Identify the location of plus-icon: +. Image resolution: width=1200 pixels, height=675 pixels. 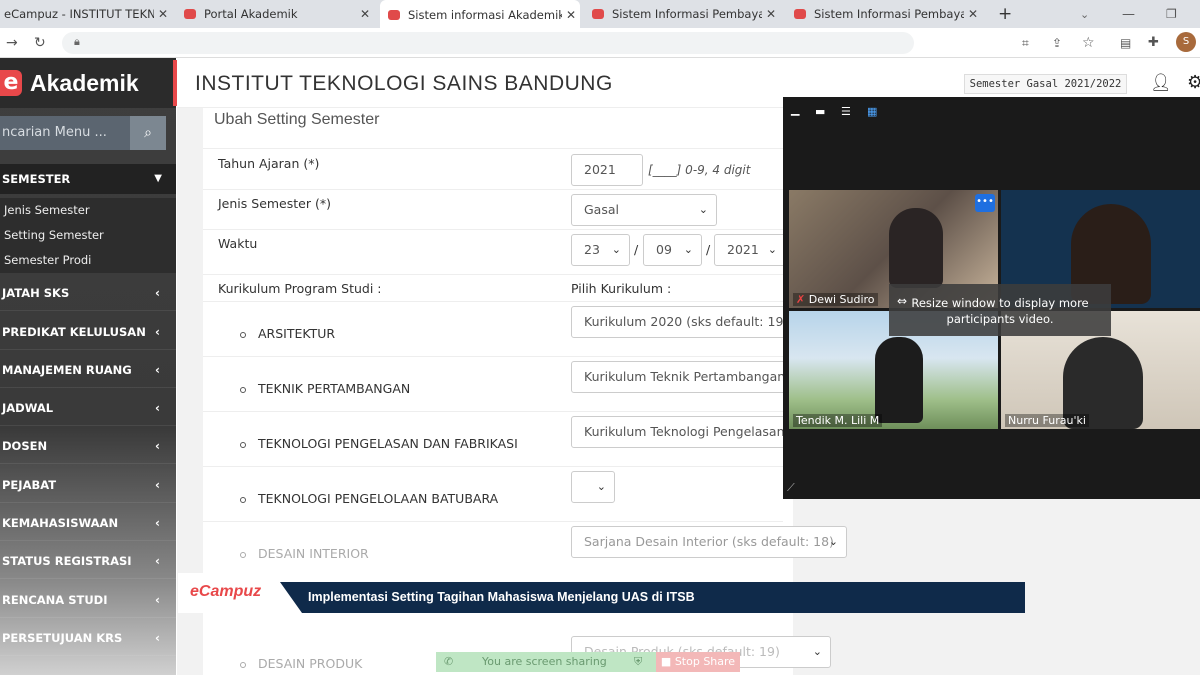
(1005, 14).